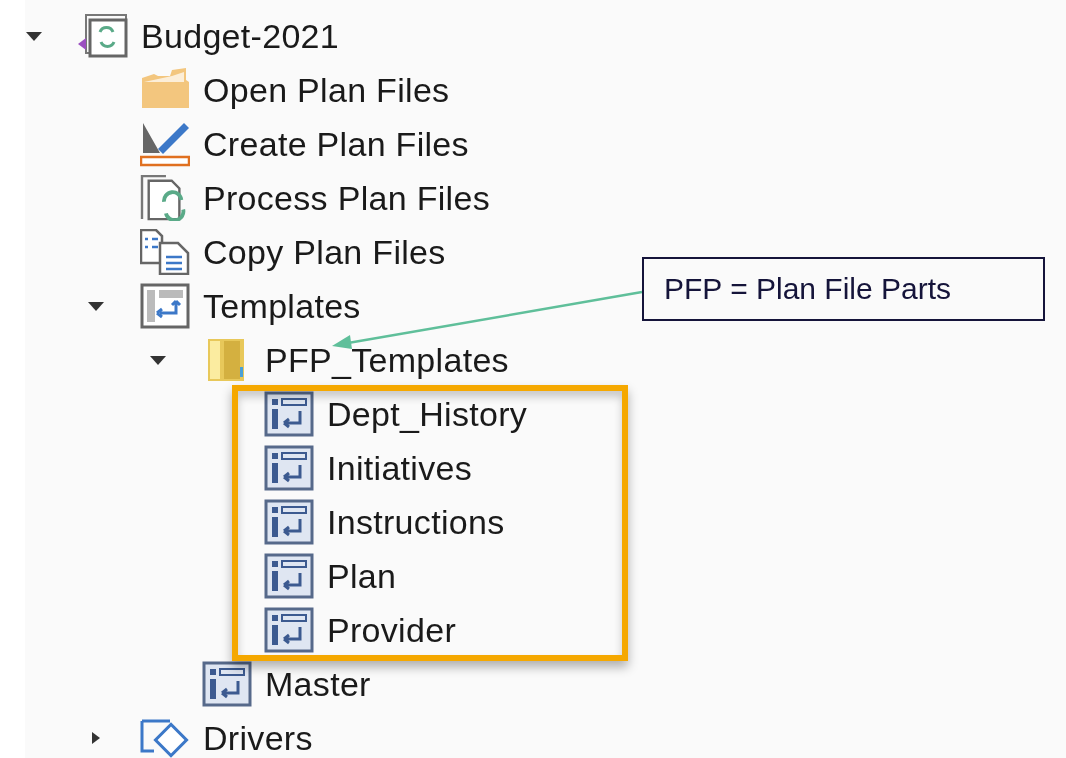  I want to click on tree-item: Instructions, so click(416, 522).